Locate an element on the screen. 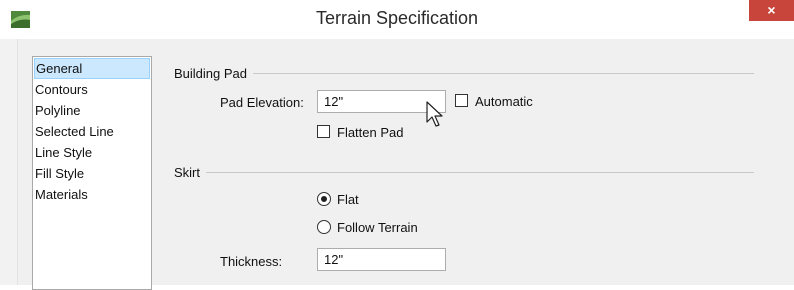 This screenshot has height=290, width=794. skirt-group-label: Skirt is located at coordinates (190, 172).